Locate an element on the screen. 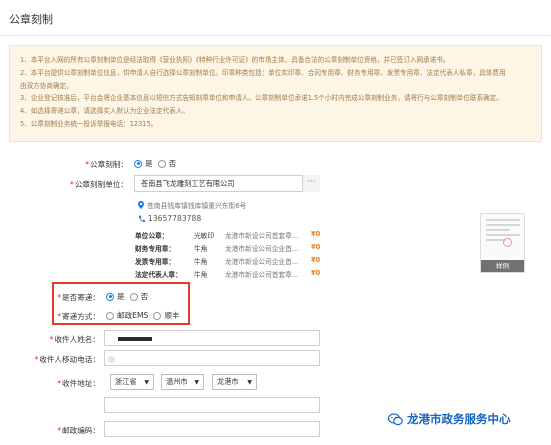 The height and width of the screenshot is (445, 551). watermark: 龙港市政务服务中心 is located at coordinates (449, 419).